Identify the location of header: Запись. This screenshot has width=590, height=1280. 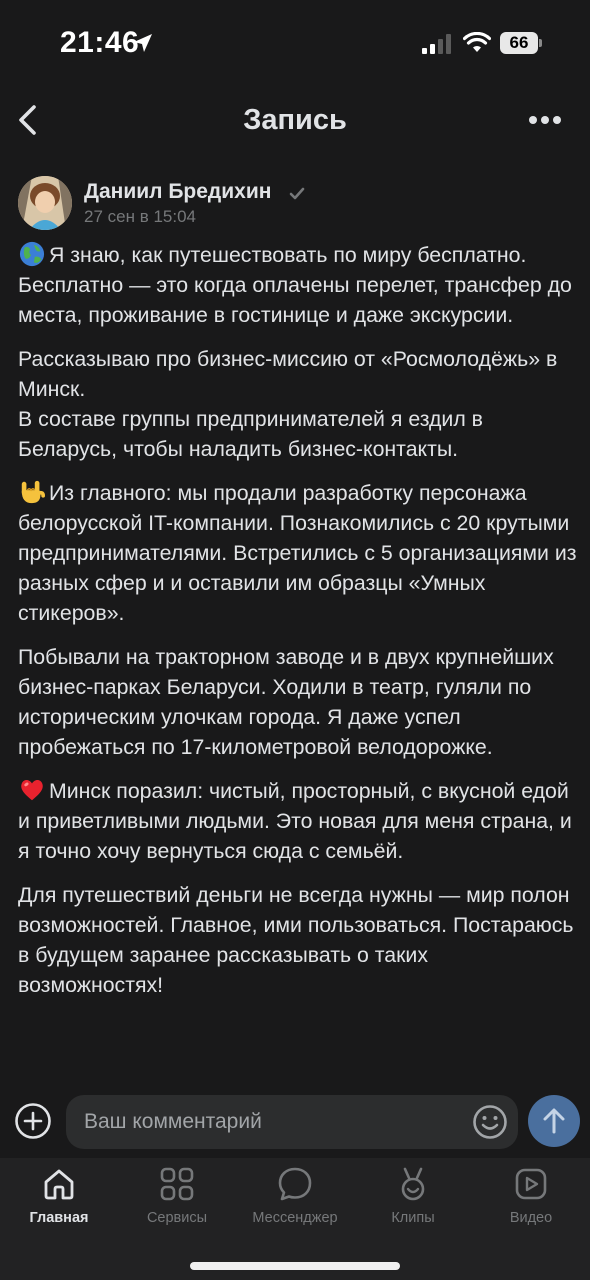
(295, 121).